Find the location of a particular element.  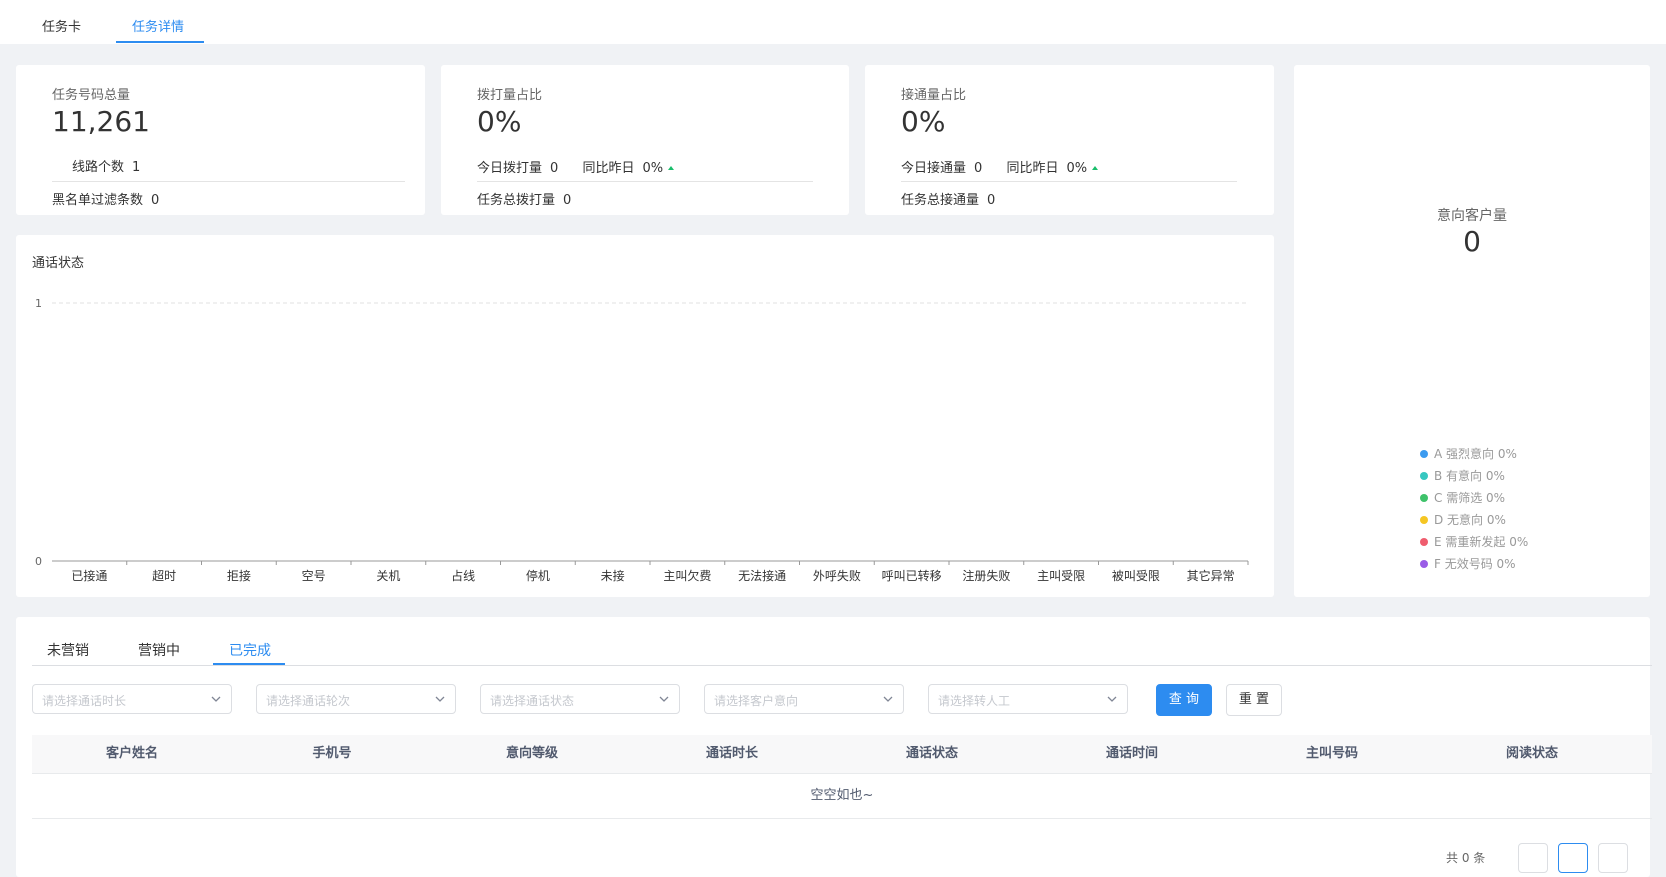

column-header: 阅读状态 is located at coordinates (1532, 754).